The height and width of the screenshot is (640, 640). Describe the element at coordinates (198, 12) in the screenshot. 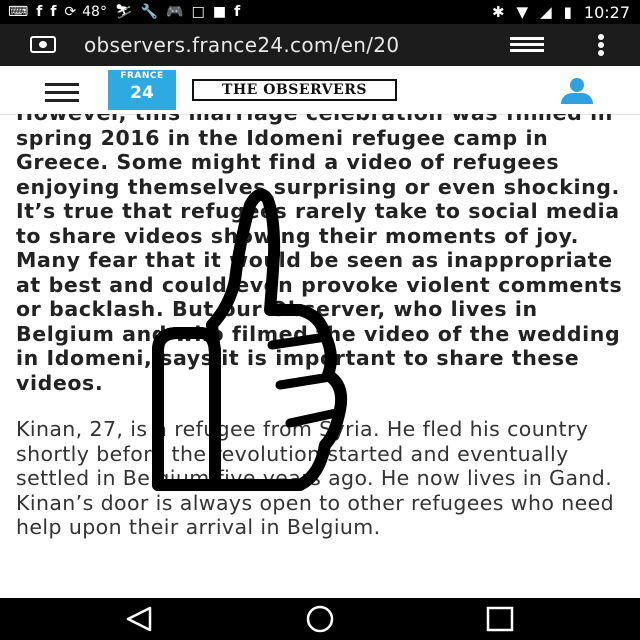

I see `vk-icon: □` at that location.